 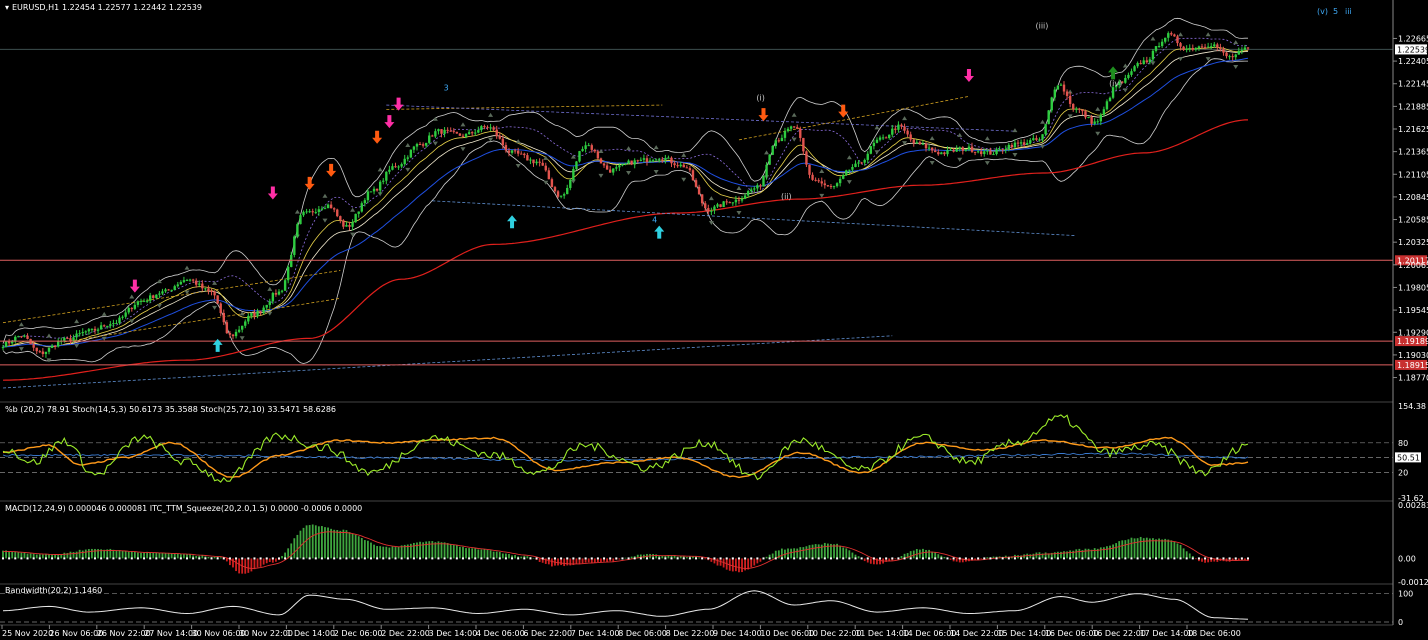 What do you see at coordinates (835, 633) in the screenshot?
I see `time-tick-label: 10 Dec 22:00` at bounding box center [835, 633].